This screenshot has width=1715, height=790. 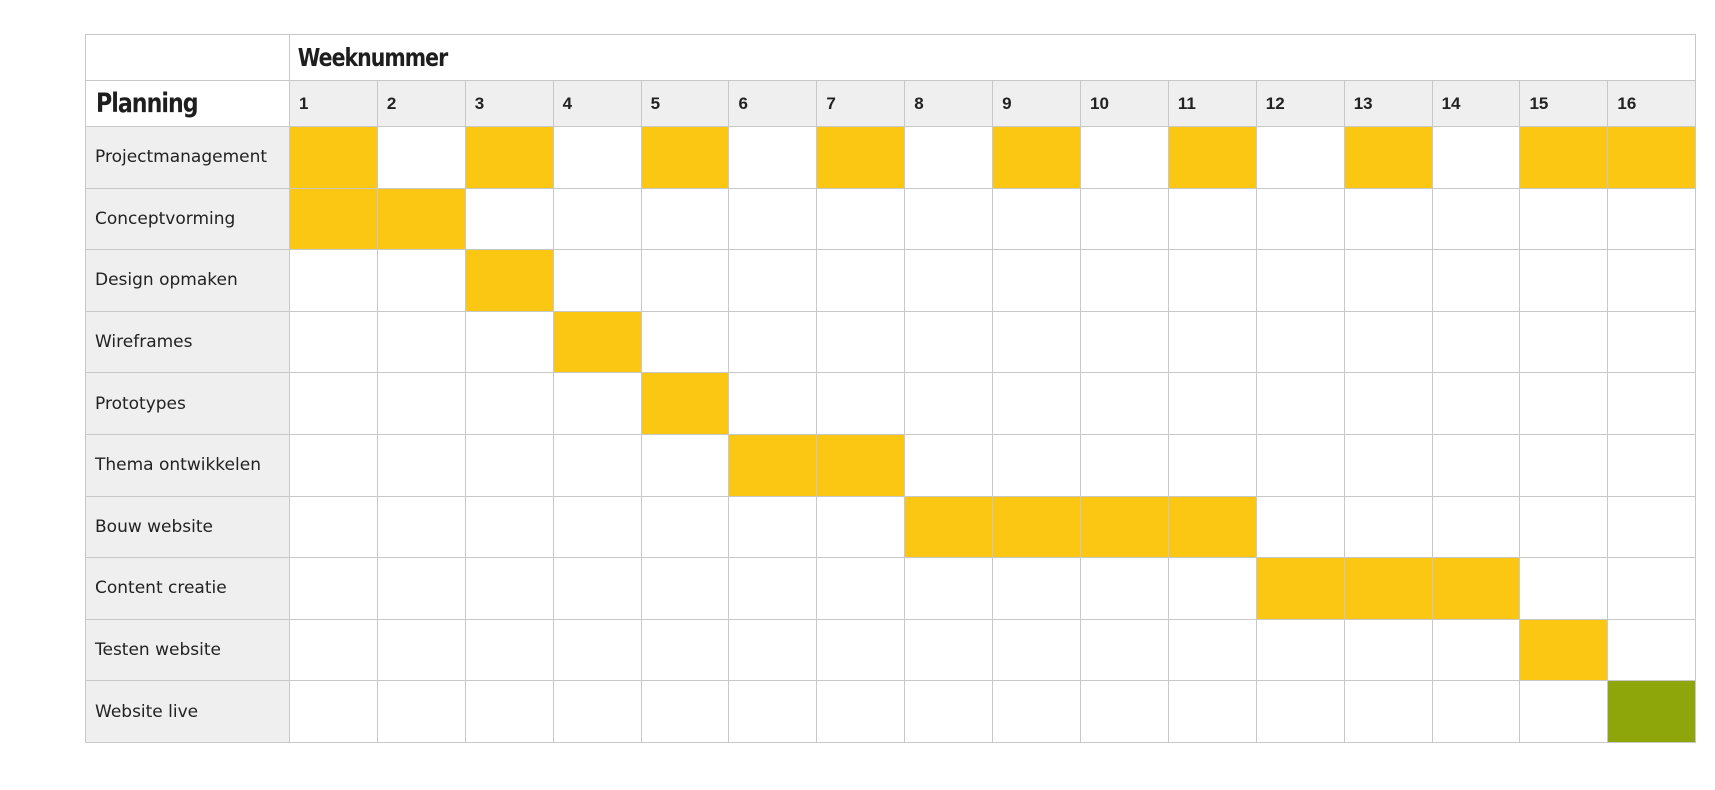 I want to click on corner-cell, so click(x=187, y=57).